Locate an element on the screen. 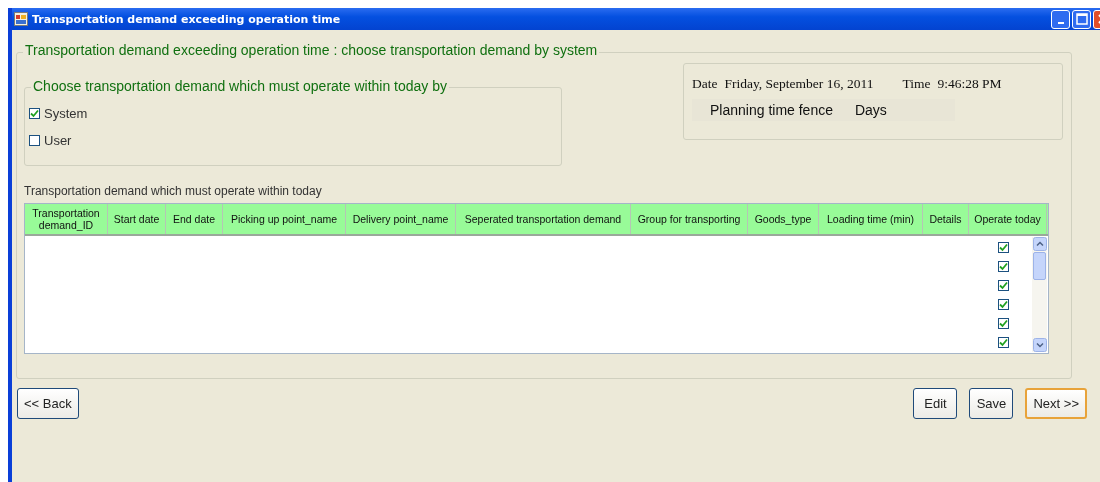 The height and width of the screenshot is (482, 1100). table-caption: Transportation demand which must operate within today is located at coordinates (173, 191).